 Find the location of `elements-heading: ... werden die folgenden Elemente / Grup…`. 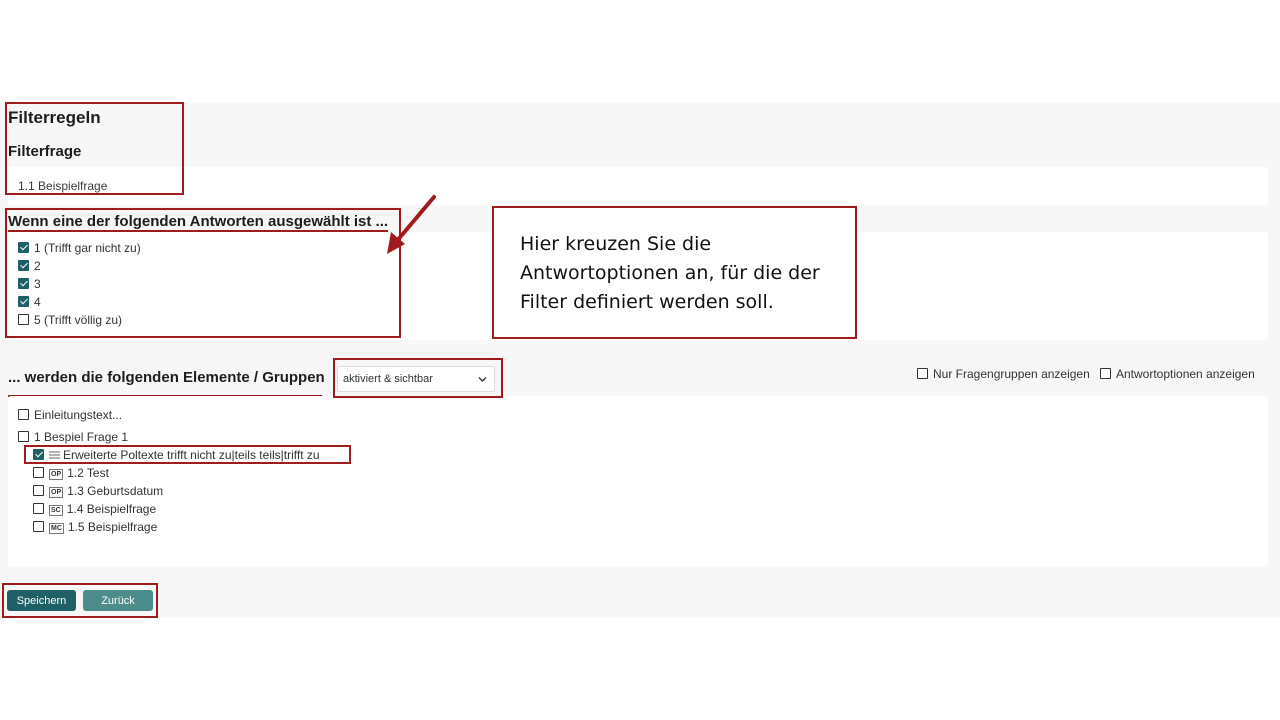

elements-heading: ... werden die folgenden Elemente / Grup… is located at coordinates (166, 377).